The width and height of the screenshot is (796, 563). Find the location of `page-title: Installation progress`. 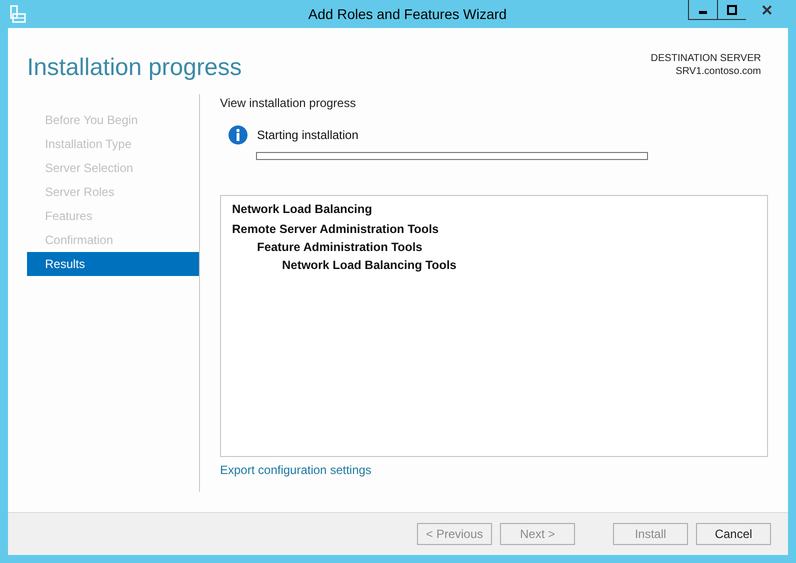

page-title: Installation progress is located at coordinates (134, 68).